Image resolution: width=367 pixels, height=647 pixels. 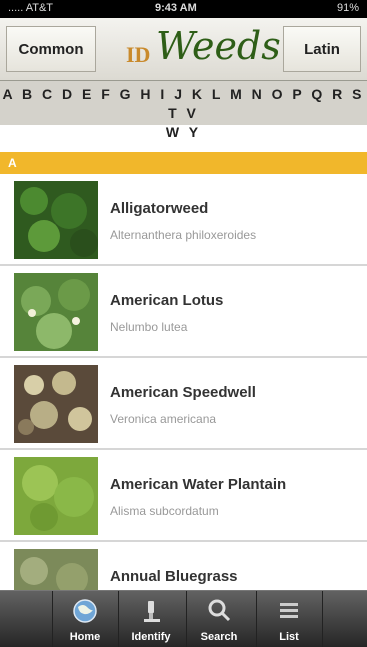 What do you see at coordinates (85, 611) in the screenshot?
I see `globe-icon` at bounding box center [85, 611].